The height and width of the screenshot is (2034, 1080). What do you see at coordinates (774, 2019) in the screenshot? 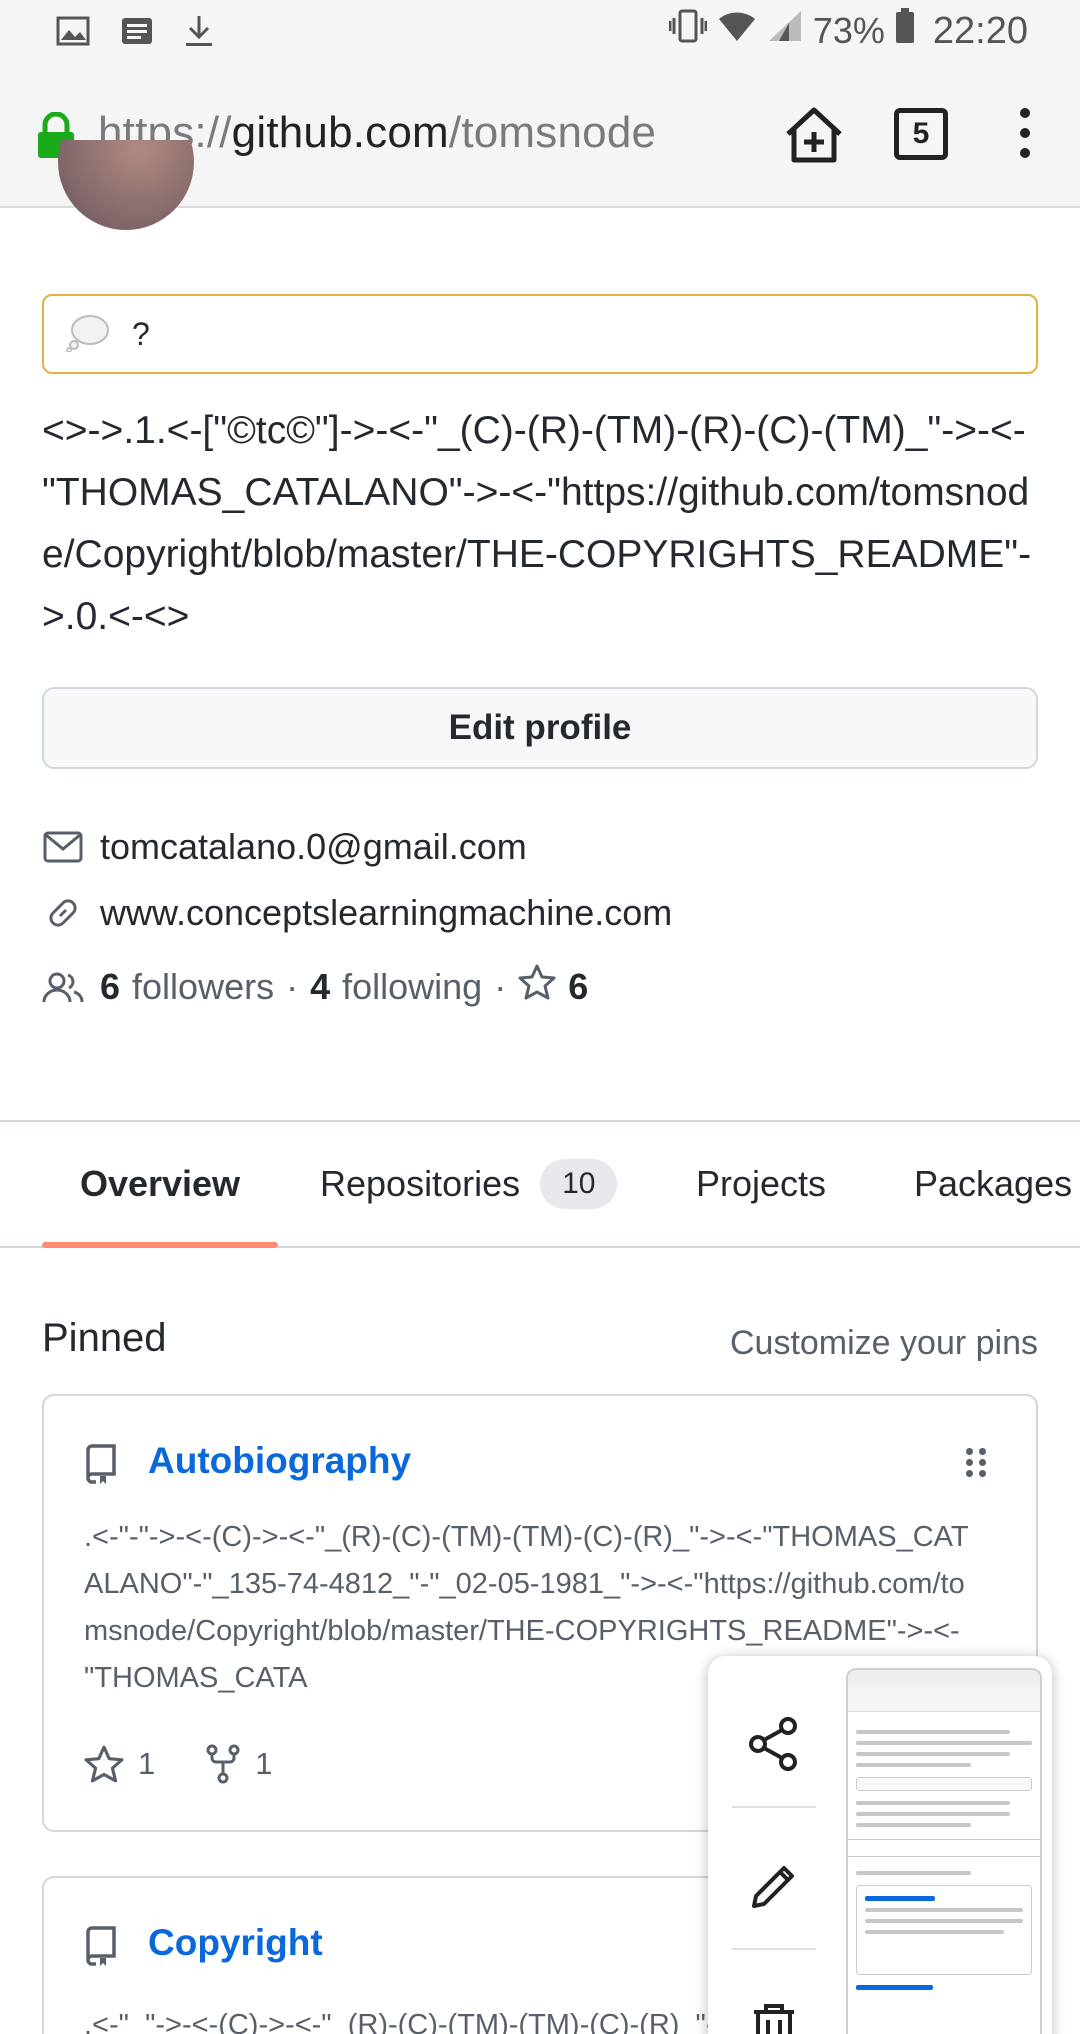
I see `trash-icon` at bounding box center [774, 2019].